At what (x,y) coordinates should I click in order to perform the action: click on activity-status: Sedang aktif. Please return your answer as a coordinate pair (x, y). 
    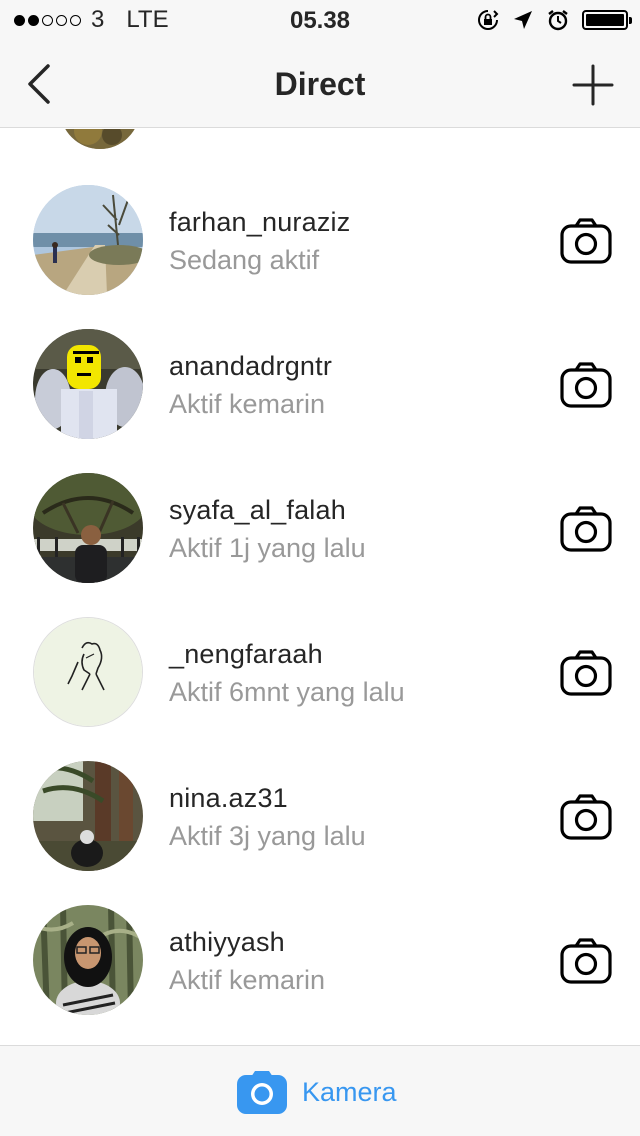
    Looking at the image, I should click on (244, 260).